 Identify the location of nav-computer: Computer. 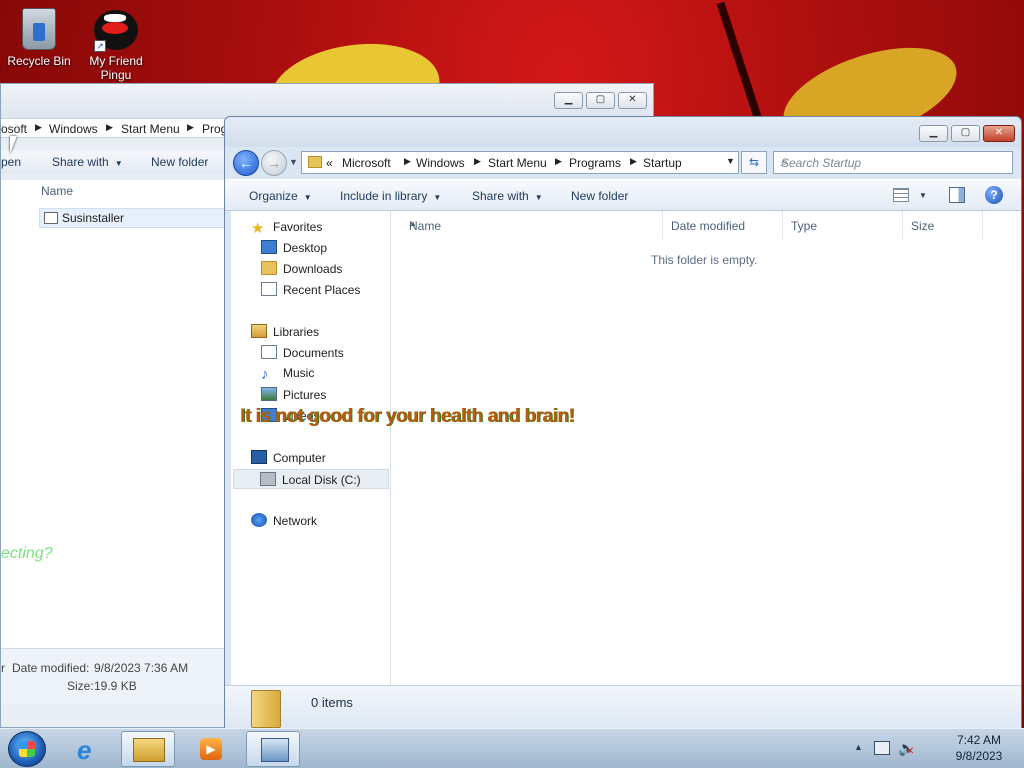
(288, 460).